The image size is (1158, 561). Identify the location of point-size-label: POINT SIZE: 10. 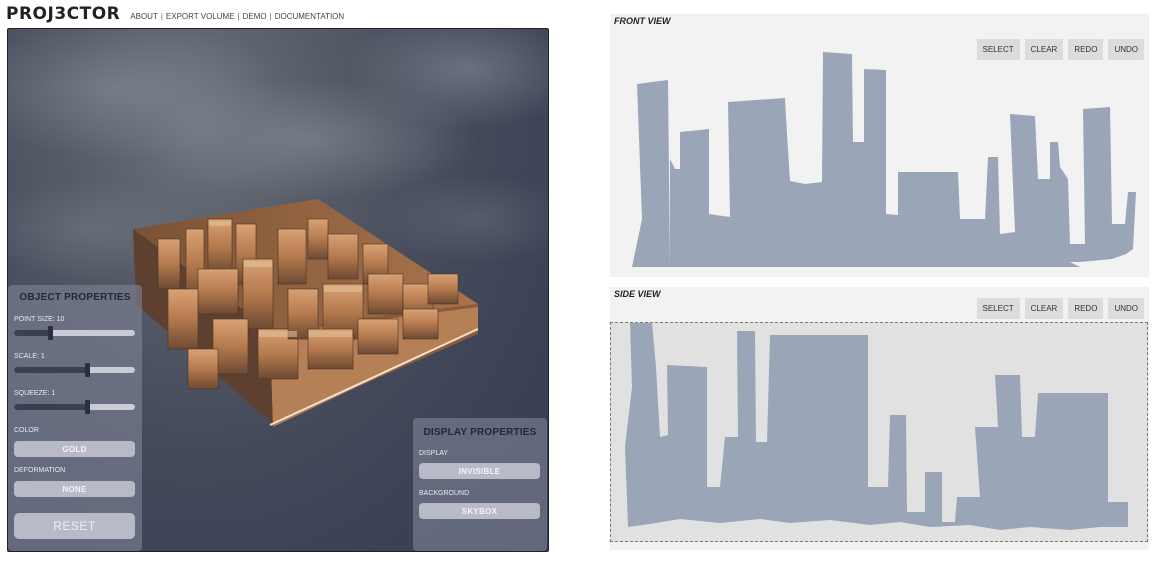
(39, 319).